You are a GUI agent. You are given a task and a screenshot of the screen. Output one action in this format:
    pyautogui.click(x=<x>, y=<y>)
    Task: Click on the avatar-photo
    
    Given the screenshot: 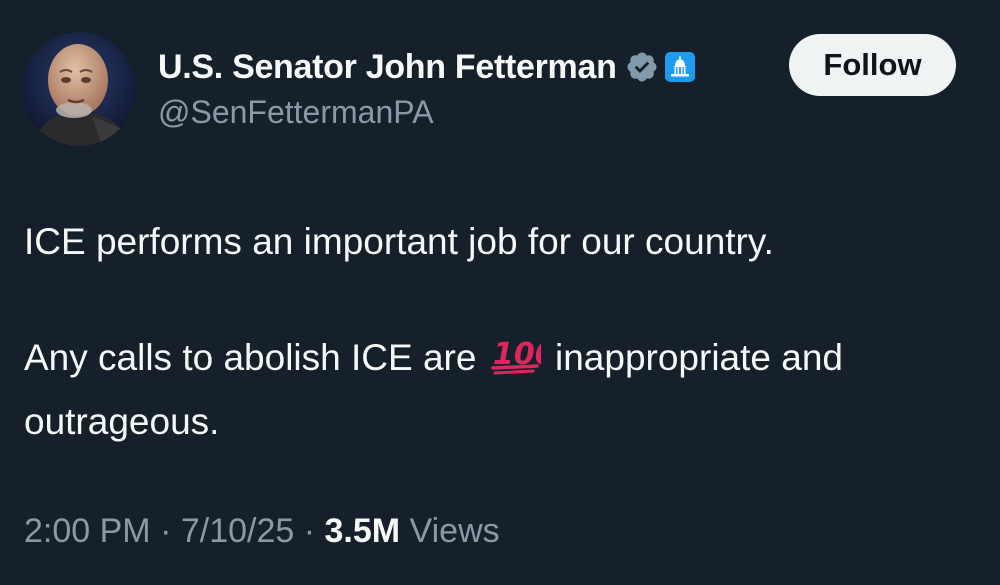 What is the action you would take?
    pyautogui.click(x=79, y=89)
    